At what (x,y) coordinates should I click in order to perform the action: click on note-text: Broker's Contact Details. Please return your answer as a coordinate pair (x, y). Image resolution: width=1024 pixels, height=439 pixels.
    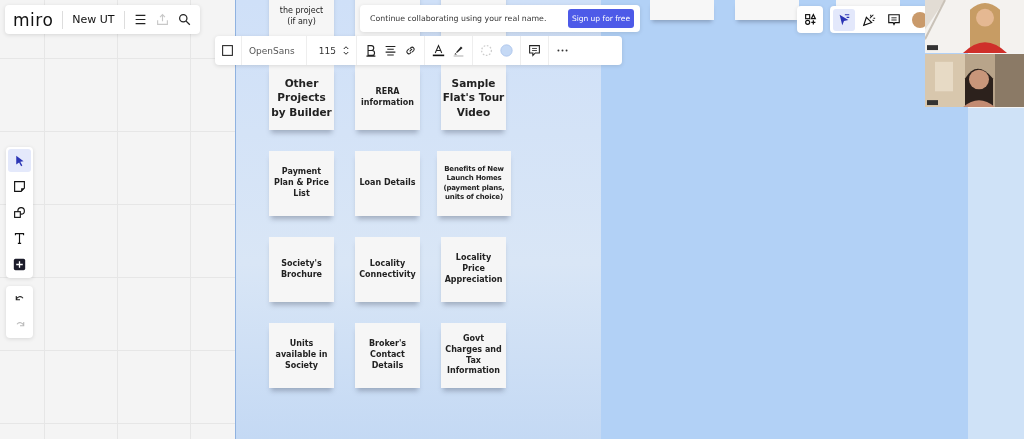
    Looking at the image, I should click on (387, 355).